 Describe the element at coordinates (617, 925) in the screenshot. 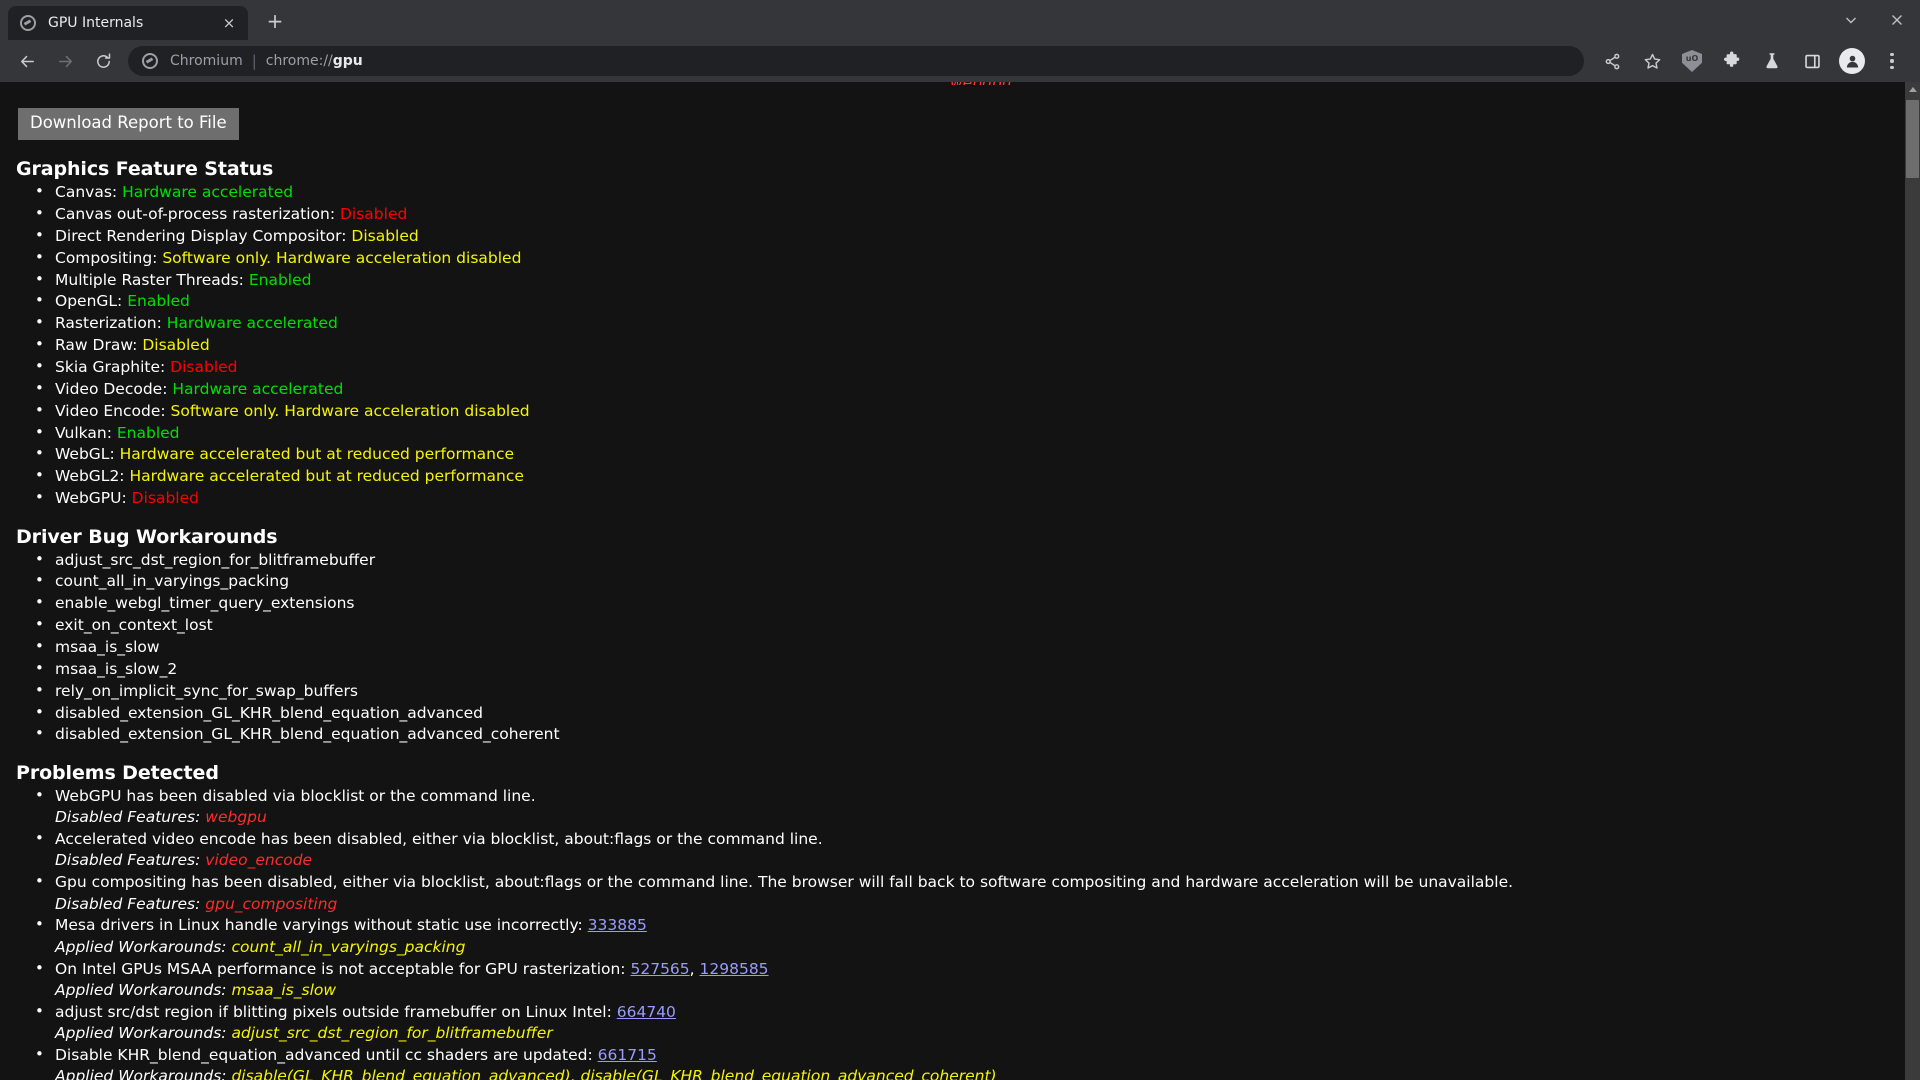

I see `bug-link: 333885` at that location.